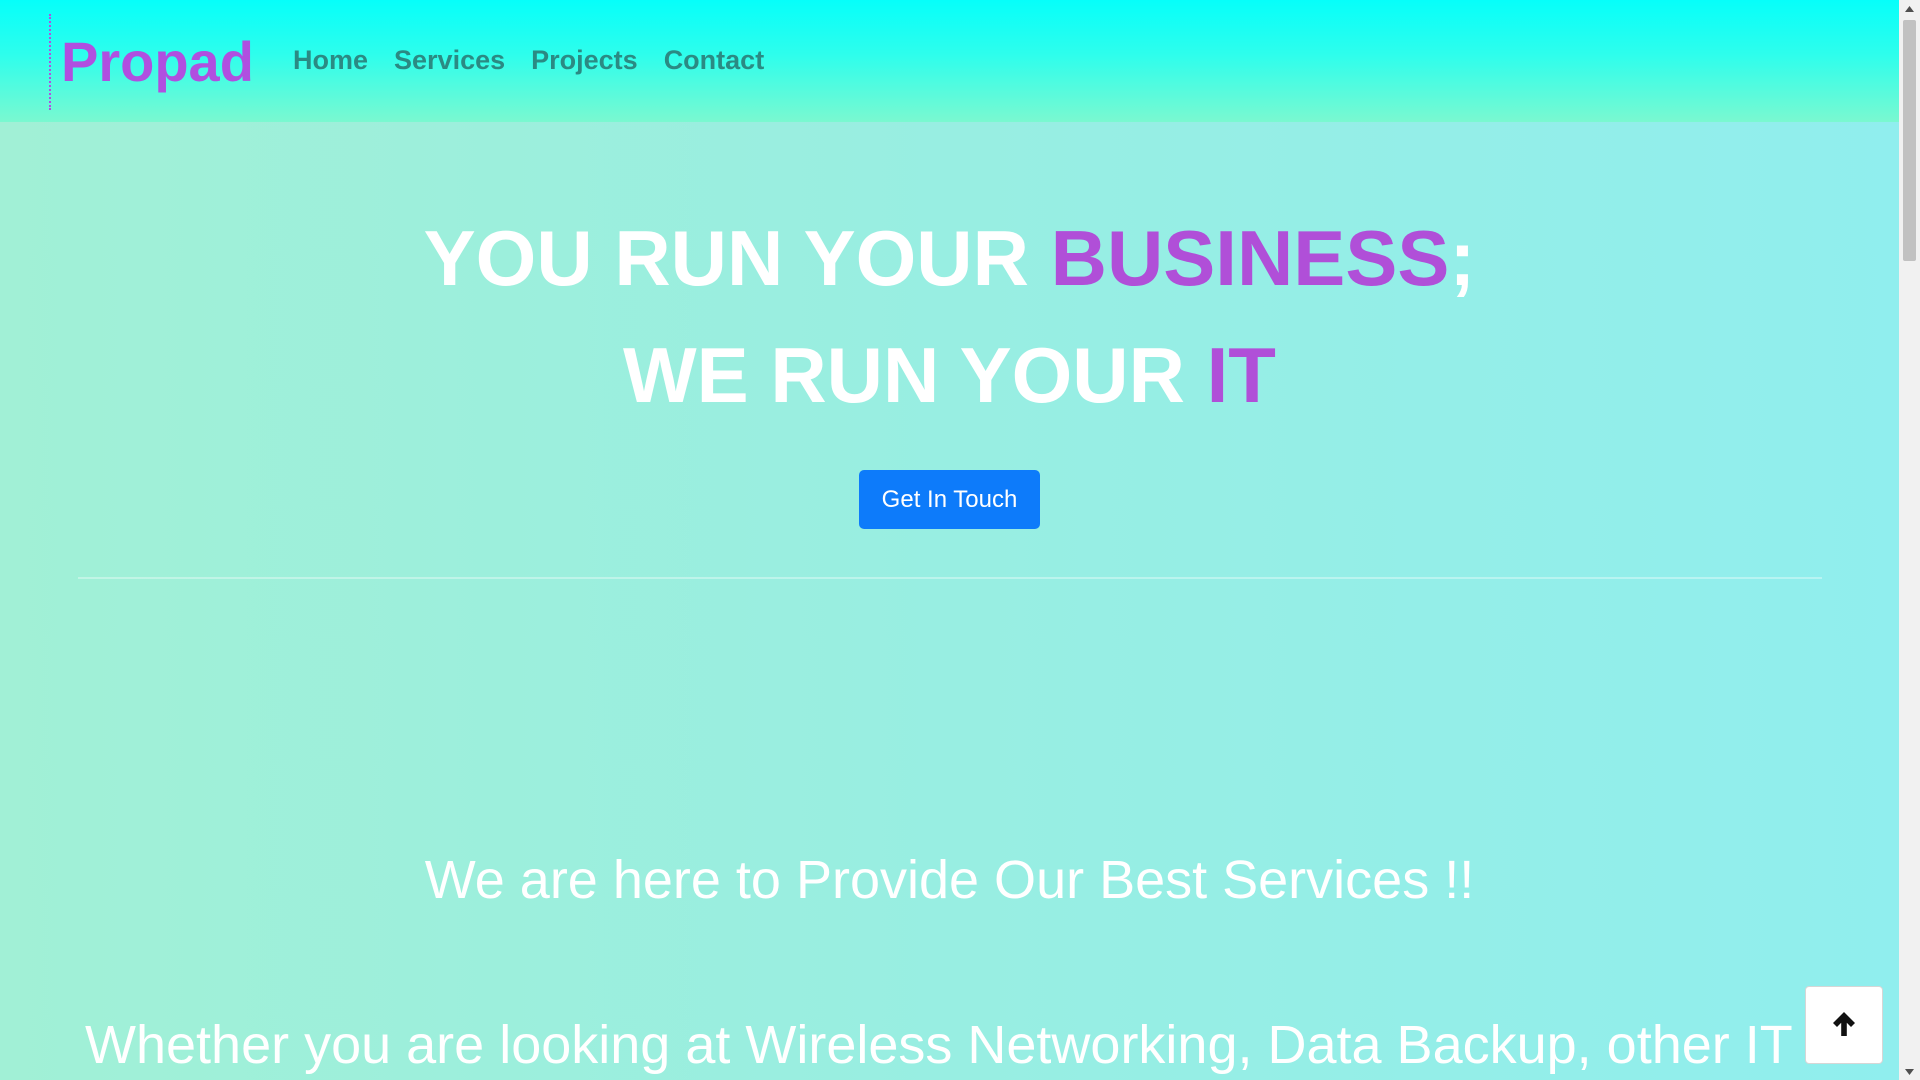 This screenshot has height=1080, width=1920. I want to click on arrow-up-icon, so click(1844, 1025).